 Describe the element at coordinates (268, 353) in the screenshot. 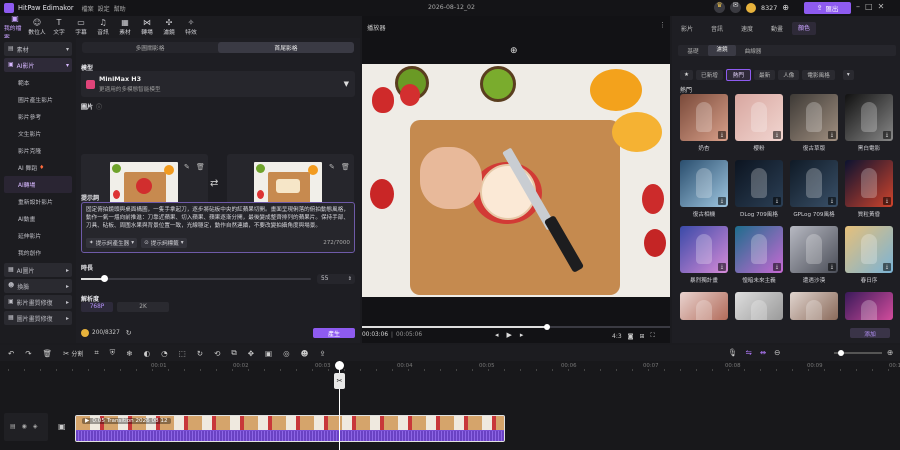

I see `text-to-speech-icon: ▣` at that location.